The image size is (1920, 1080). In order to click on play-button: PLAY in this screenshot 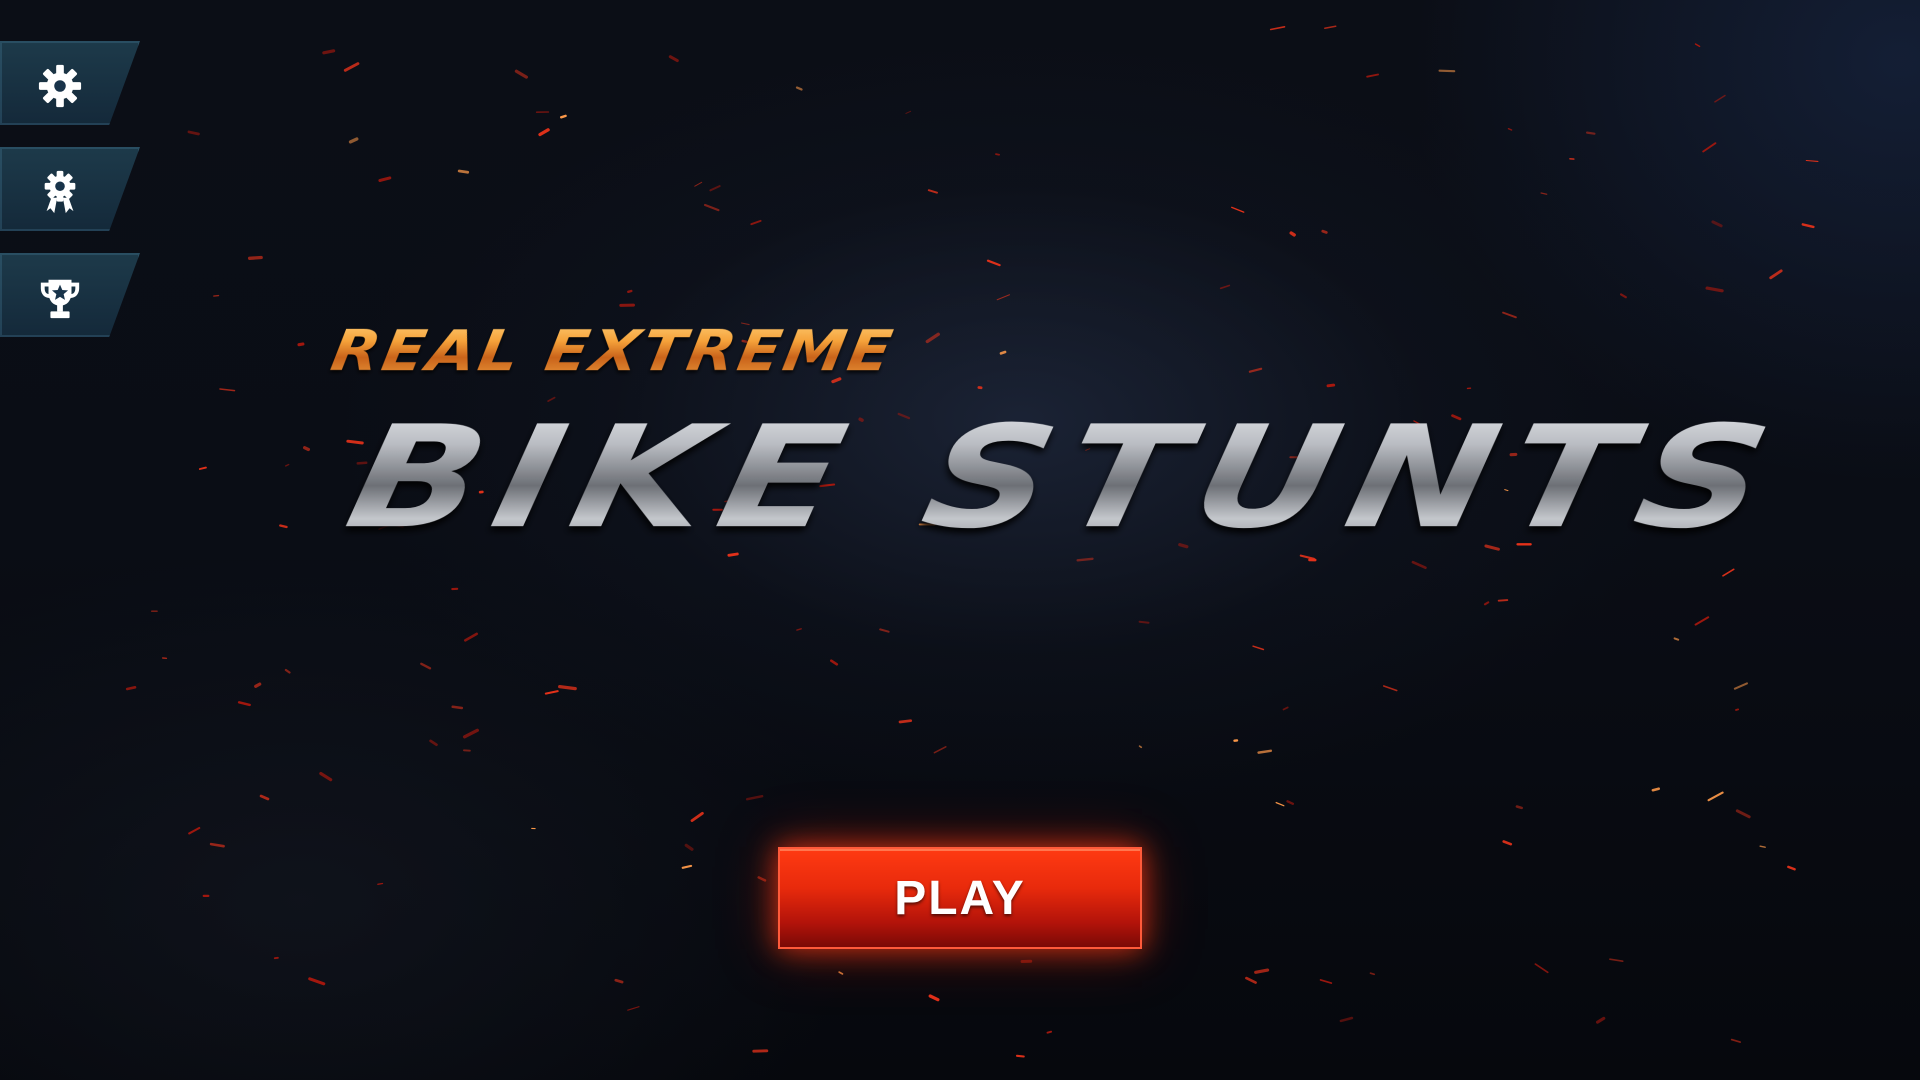, I will do `click(960, 898)`.